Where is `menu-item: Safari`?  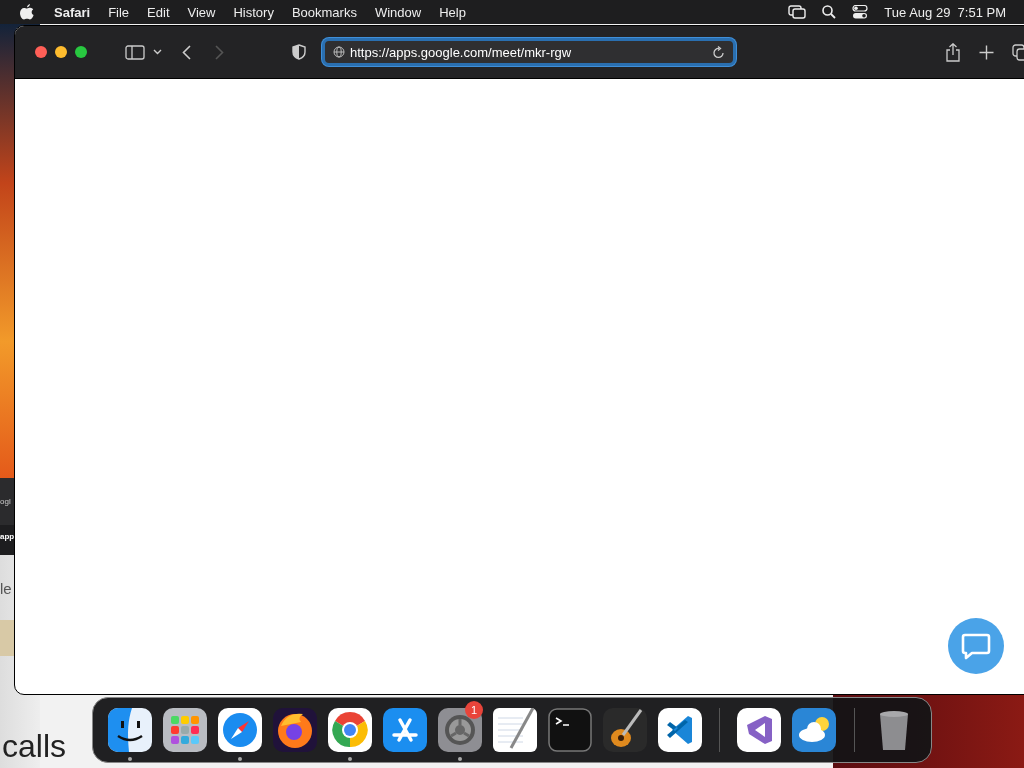
menu-item: Safari is located at coordinates (67, 12).